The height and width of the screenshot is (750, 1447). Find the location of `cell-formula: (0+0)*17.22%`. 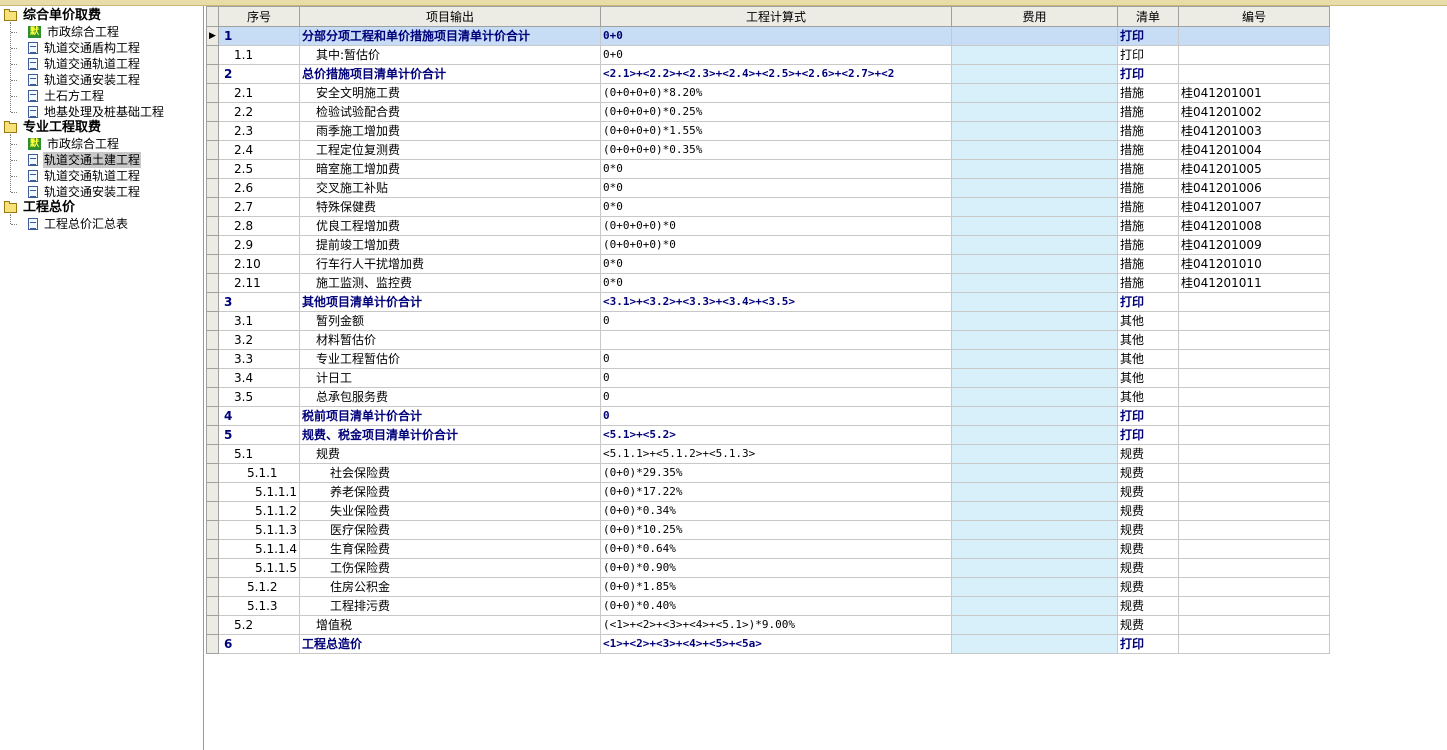

cell-formula: (0+0)*17.22% is located at coordinates (775, 492).